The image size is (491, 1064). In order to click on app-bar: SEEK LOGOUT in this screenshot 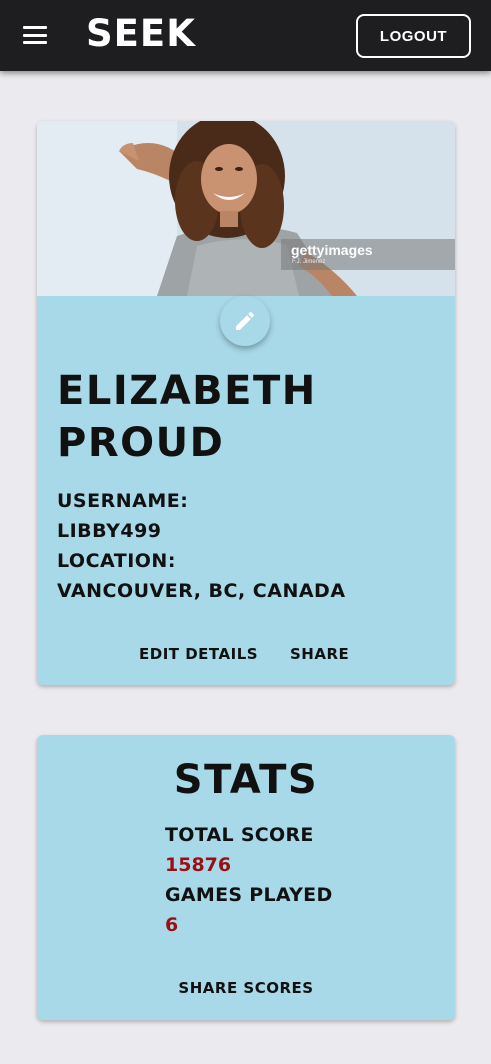, I will do `click(245, 35)`.